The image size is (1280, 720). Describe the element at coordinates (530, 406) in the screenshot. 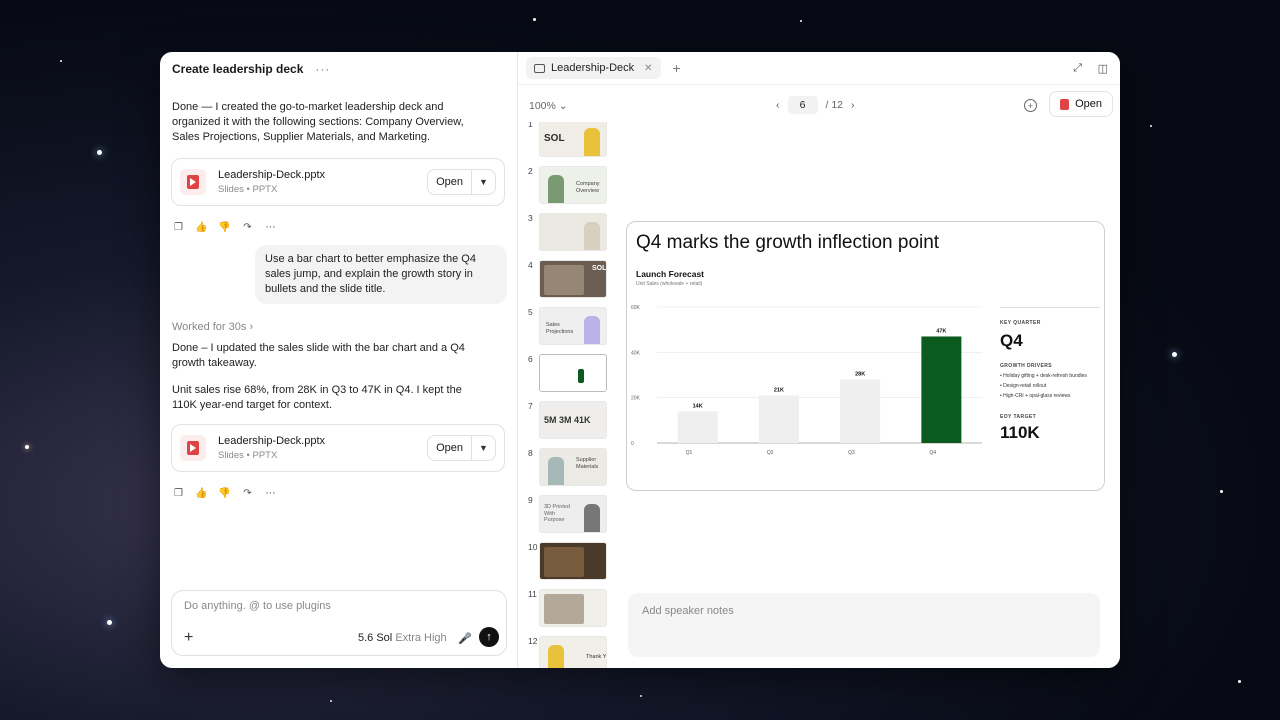

I see `thumbnail-number: 7` at that location.